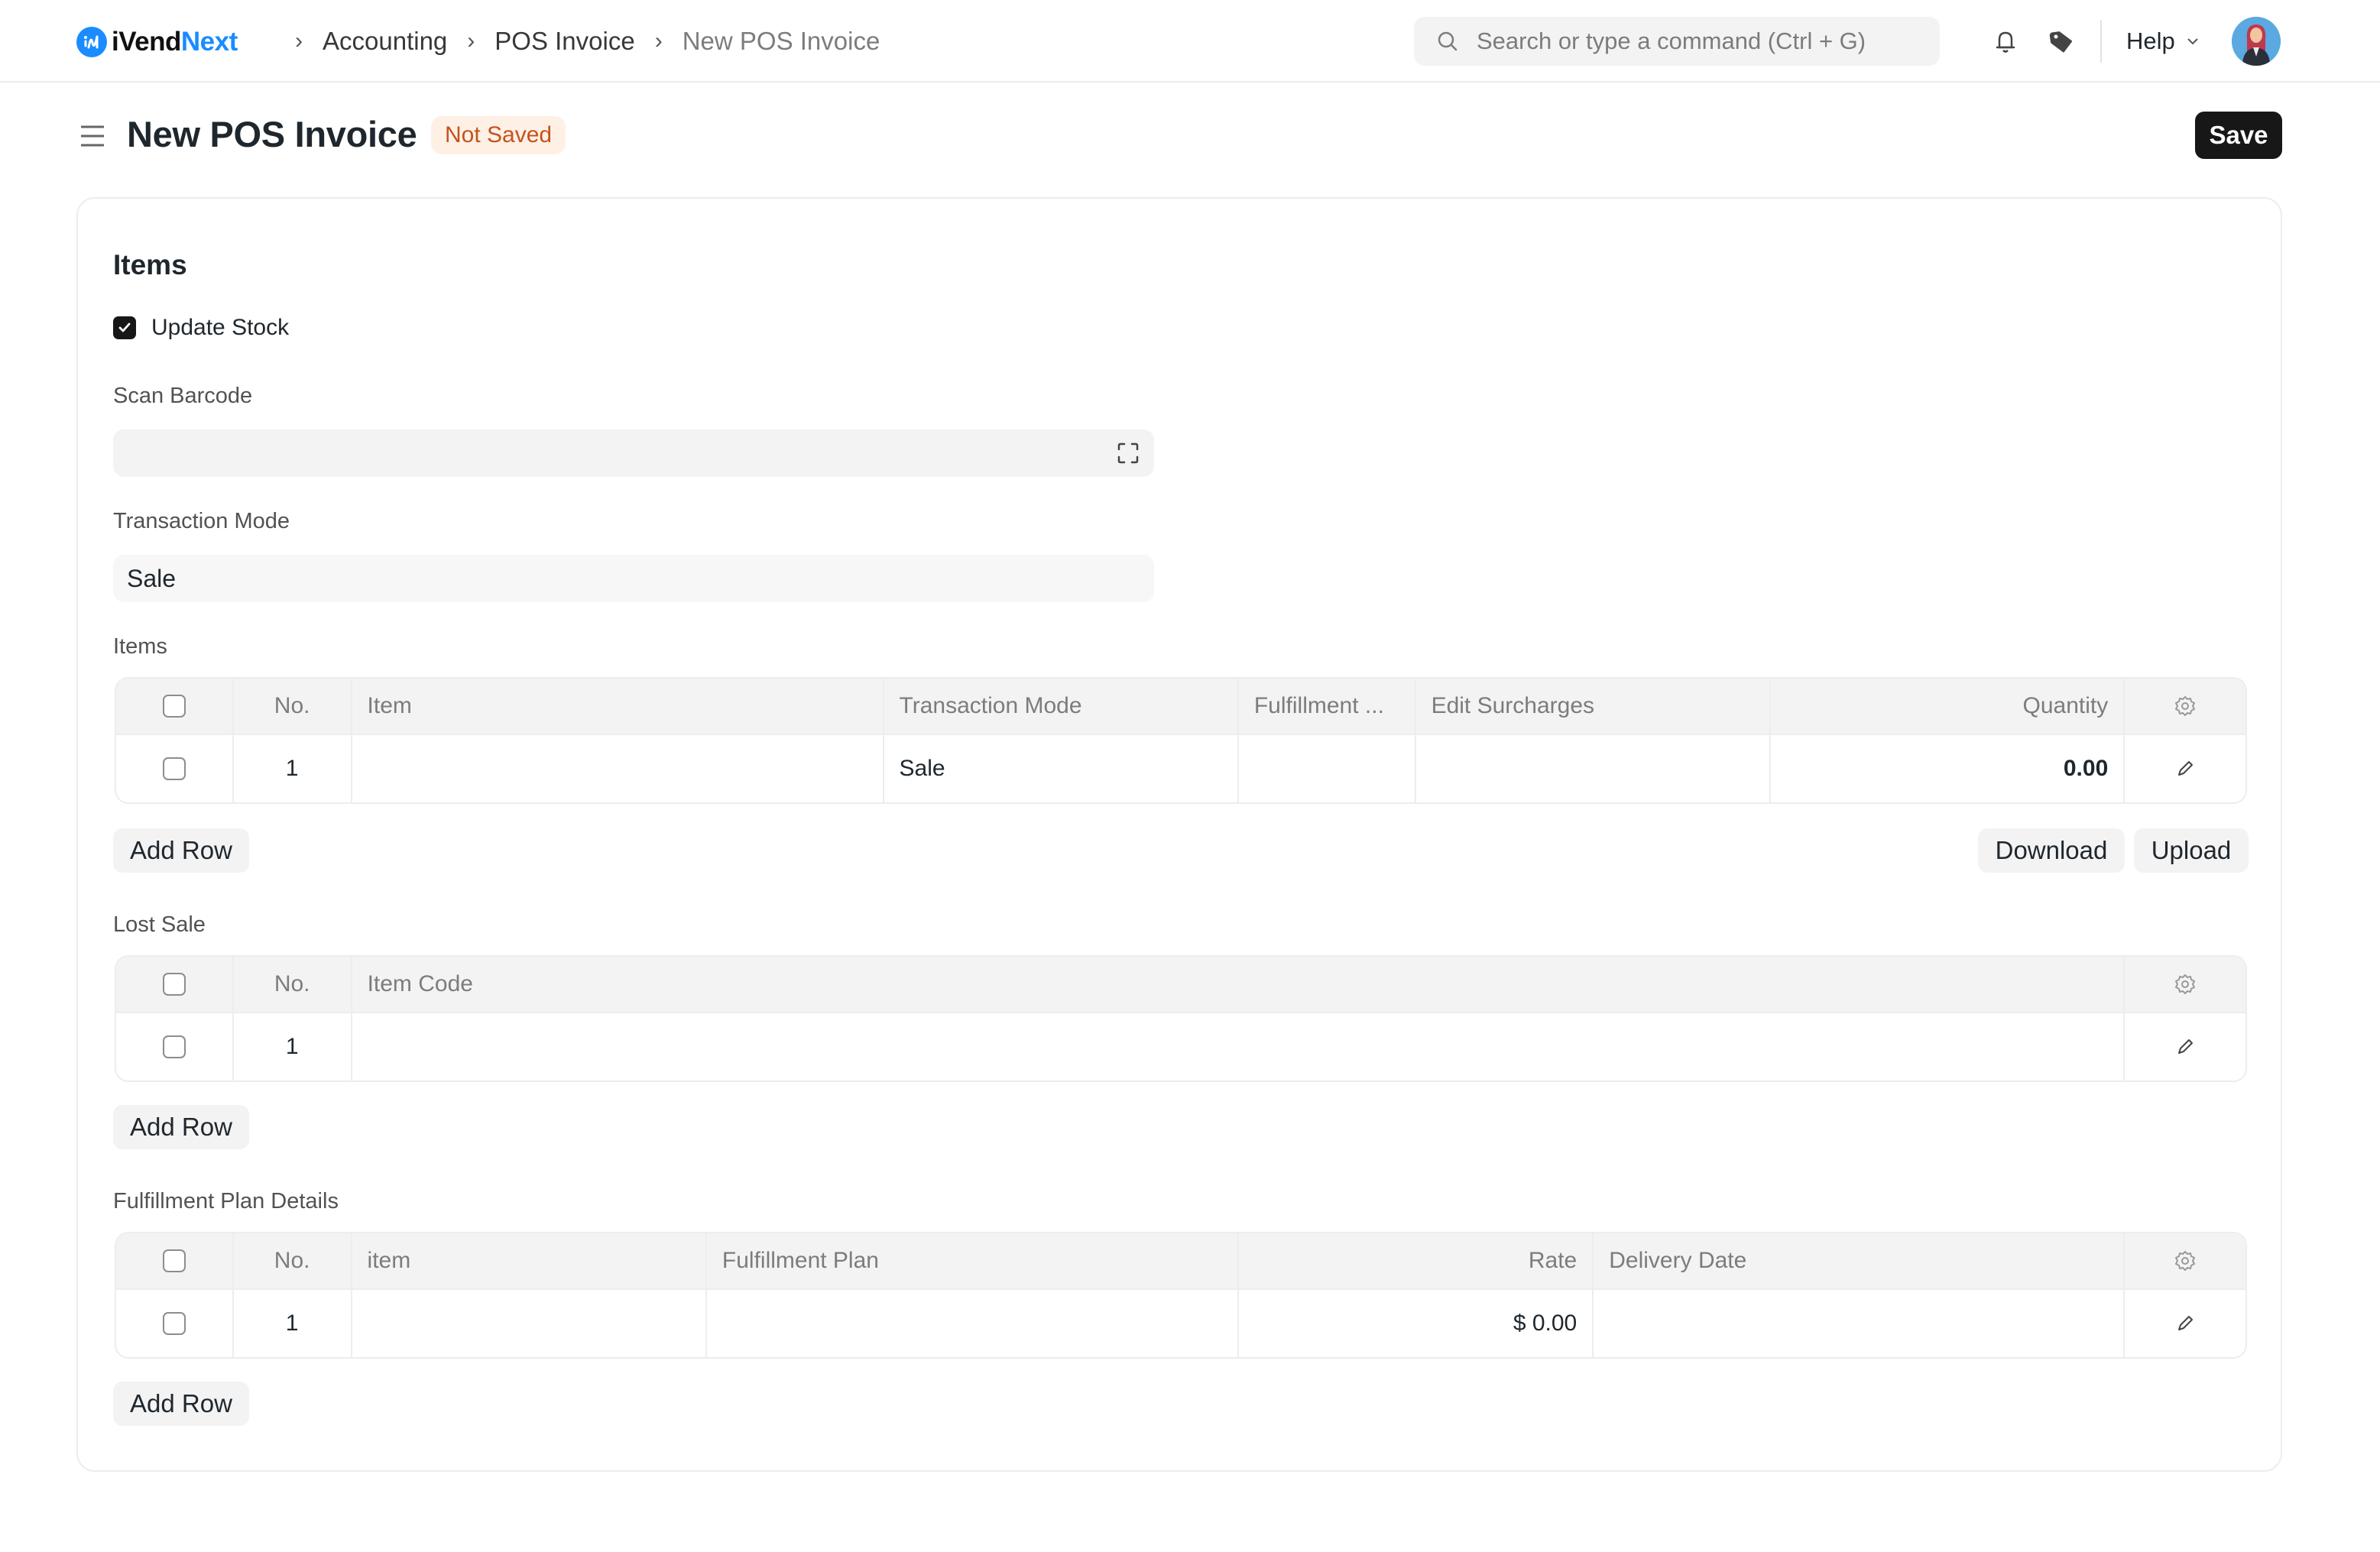 The height and width of the screenshot is (1552, 2380). I want to click on fulfillment-cell, so click(1327, 768).